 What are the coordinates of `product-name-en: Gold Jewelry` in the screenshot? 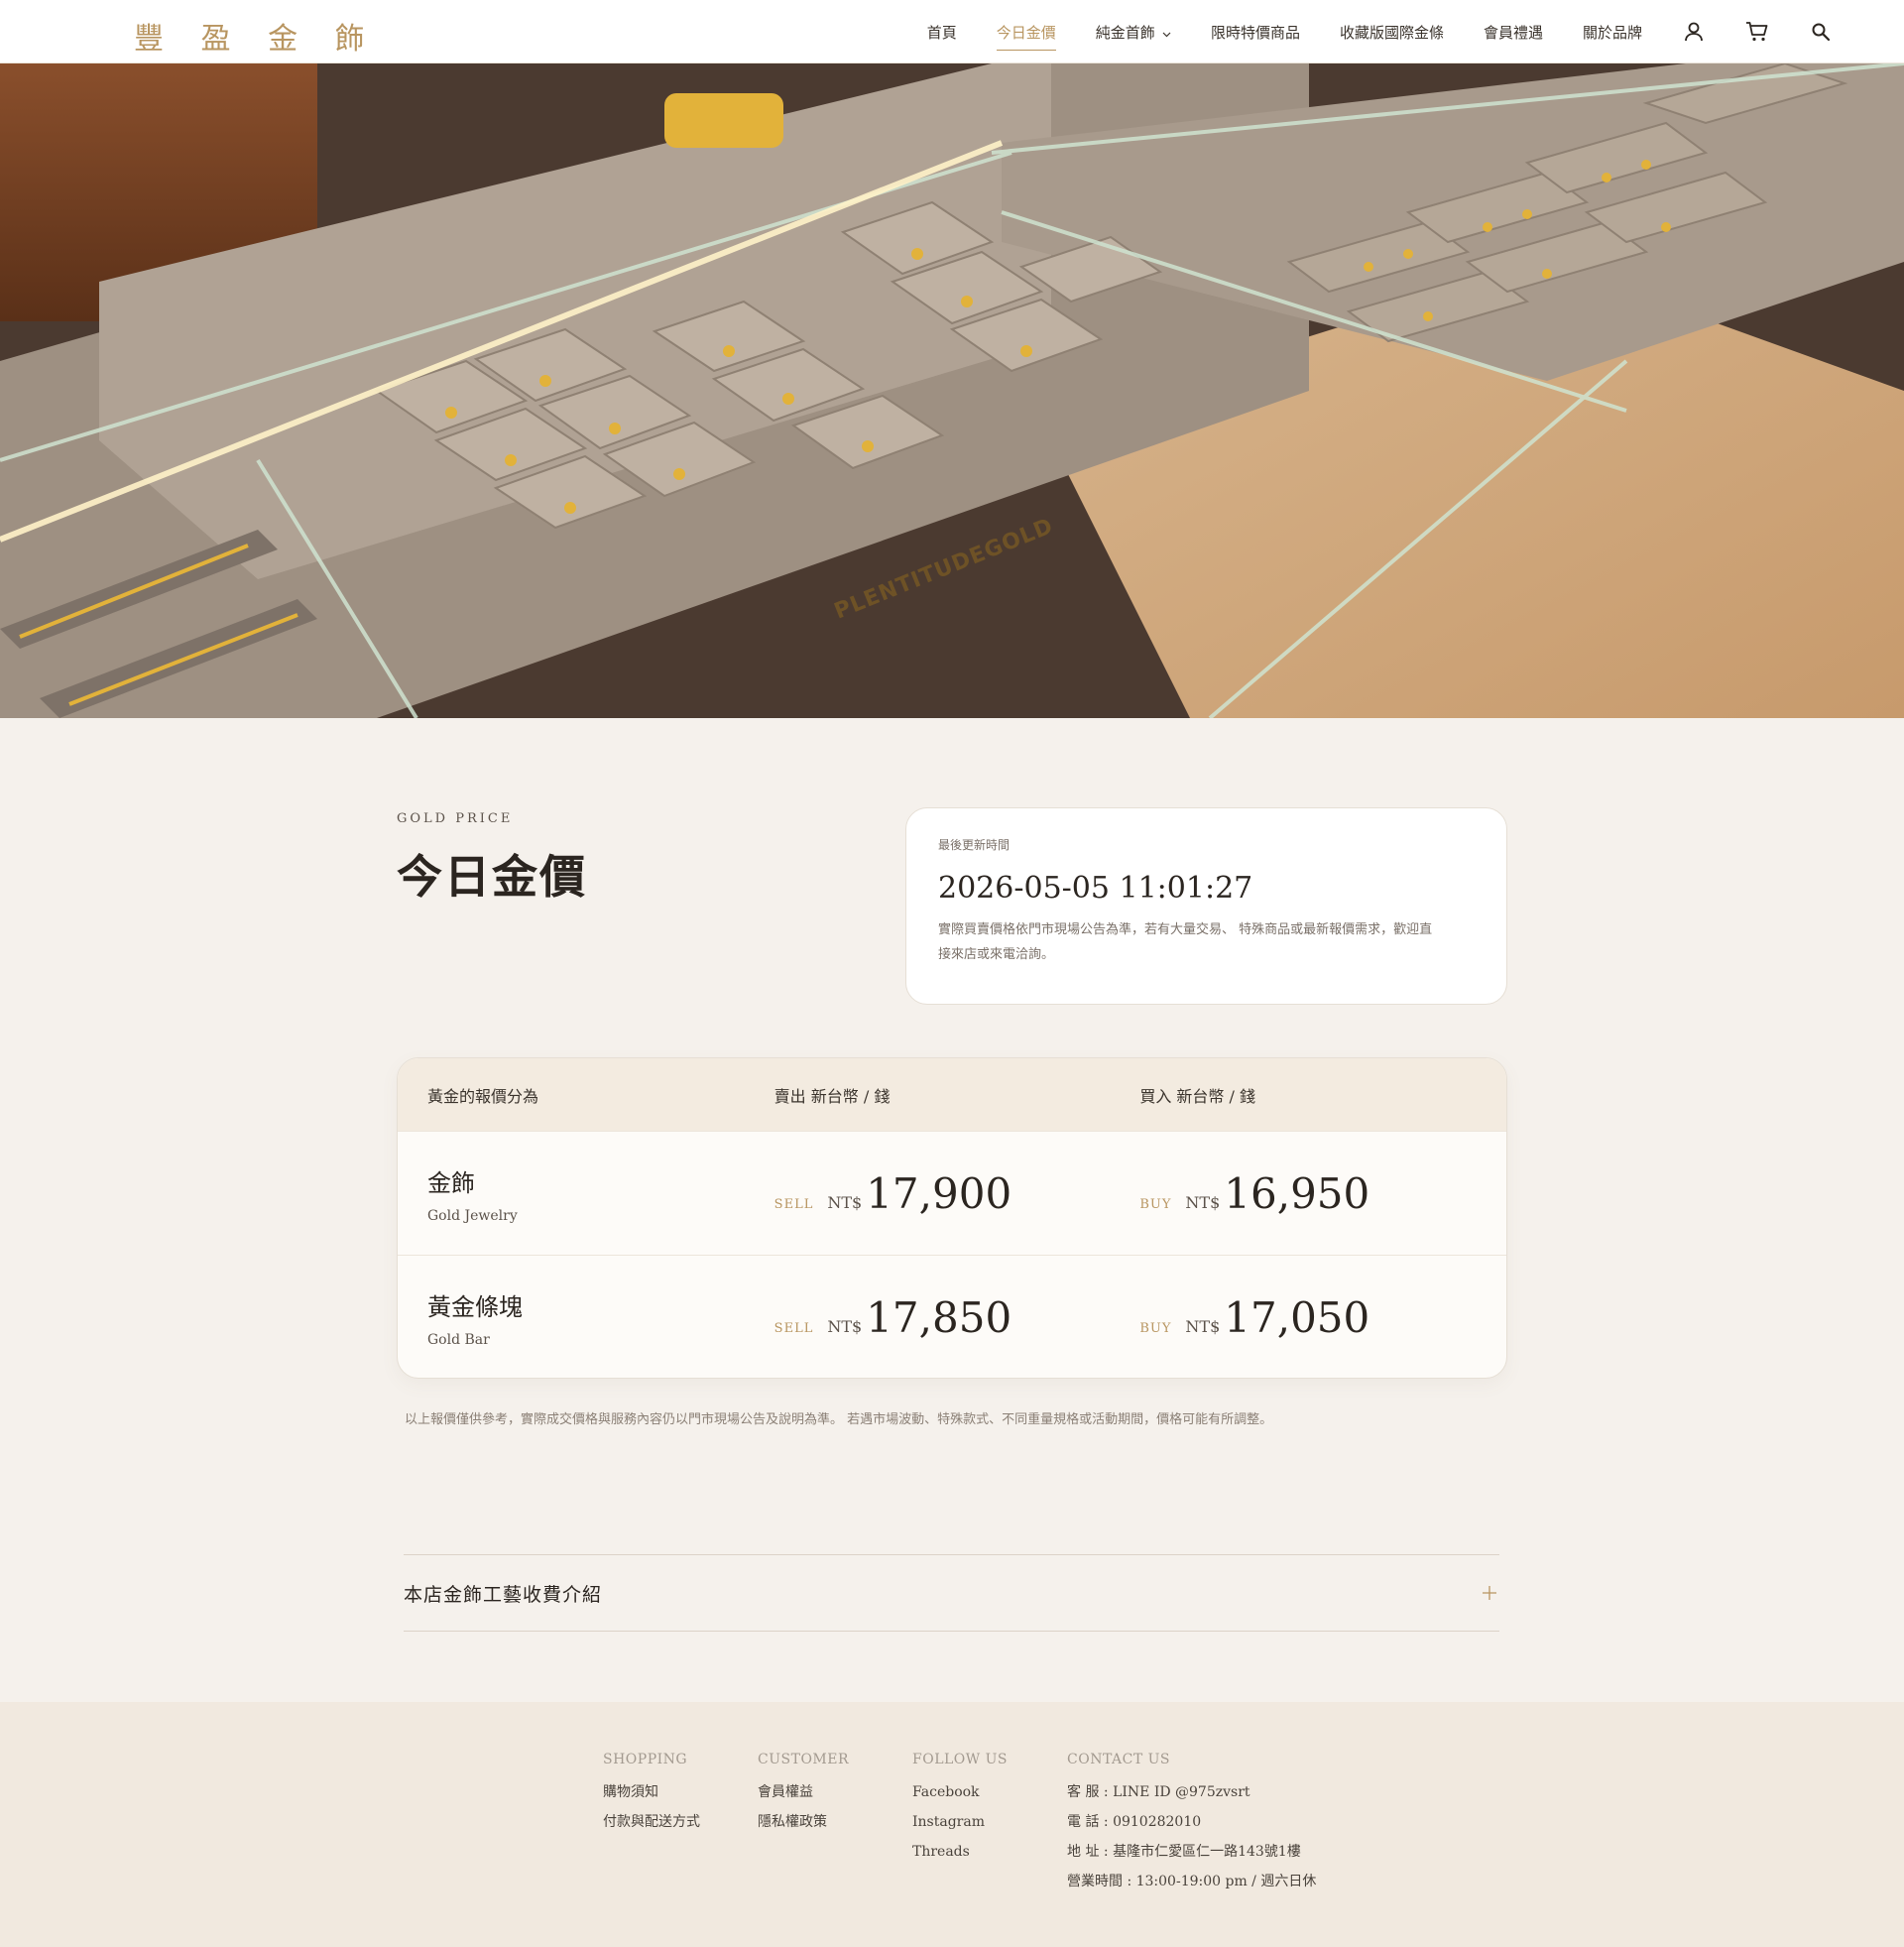 It's located at (472, 1215).